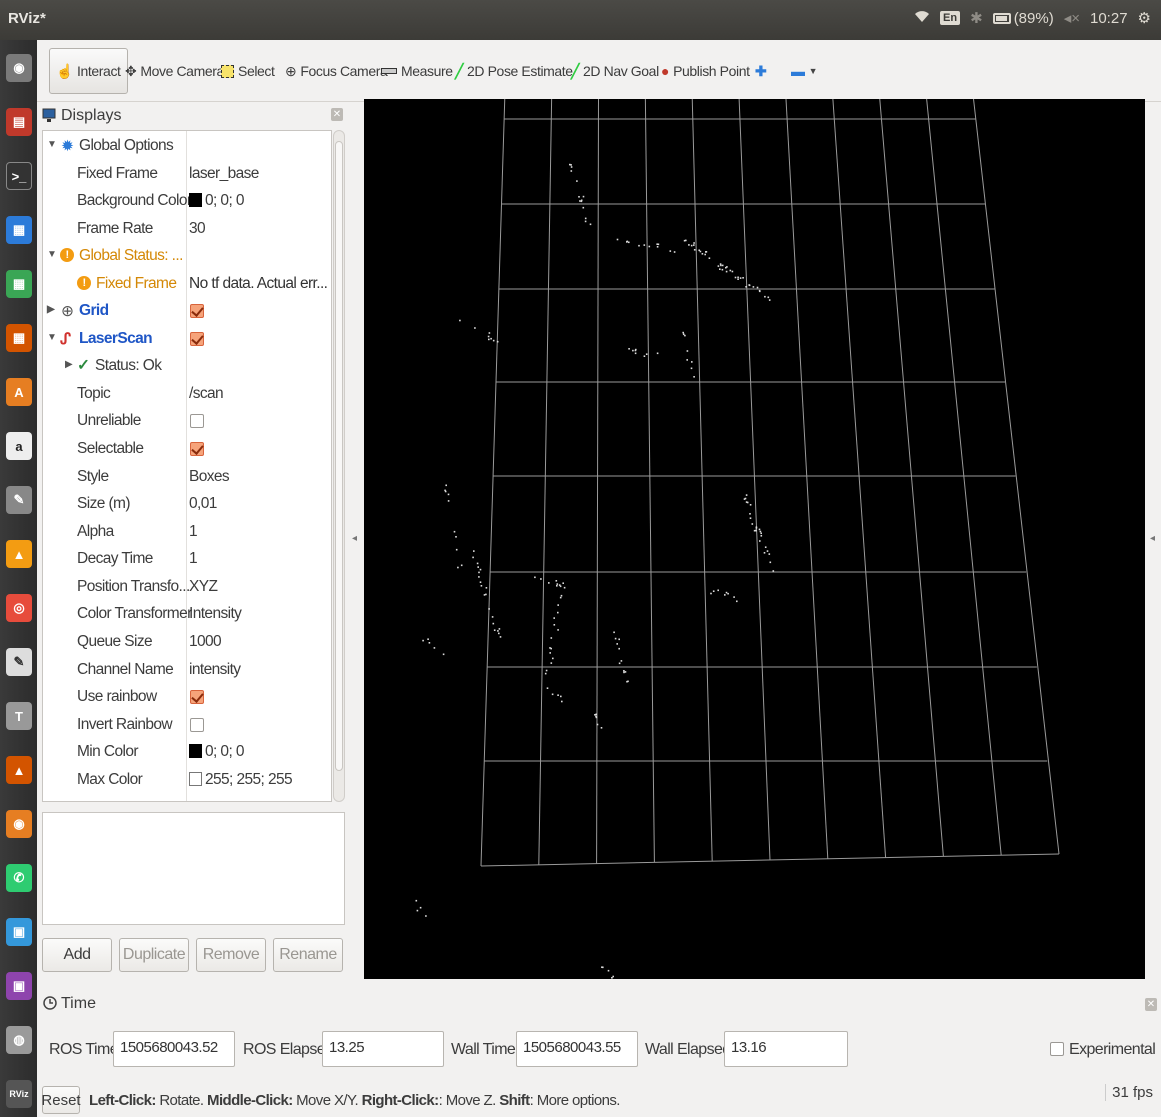  I want to click on experimental-checkbox, so click(1057, 1049).